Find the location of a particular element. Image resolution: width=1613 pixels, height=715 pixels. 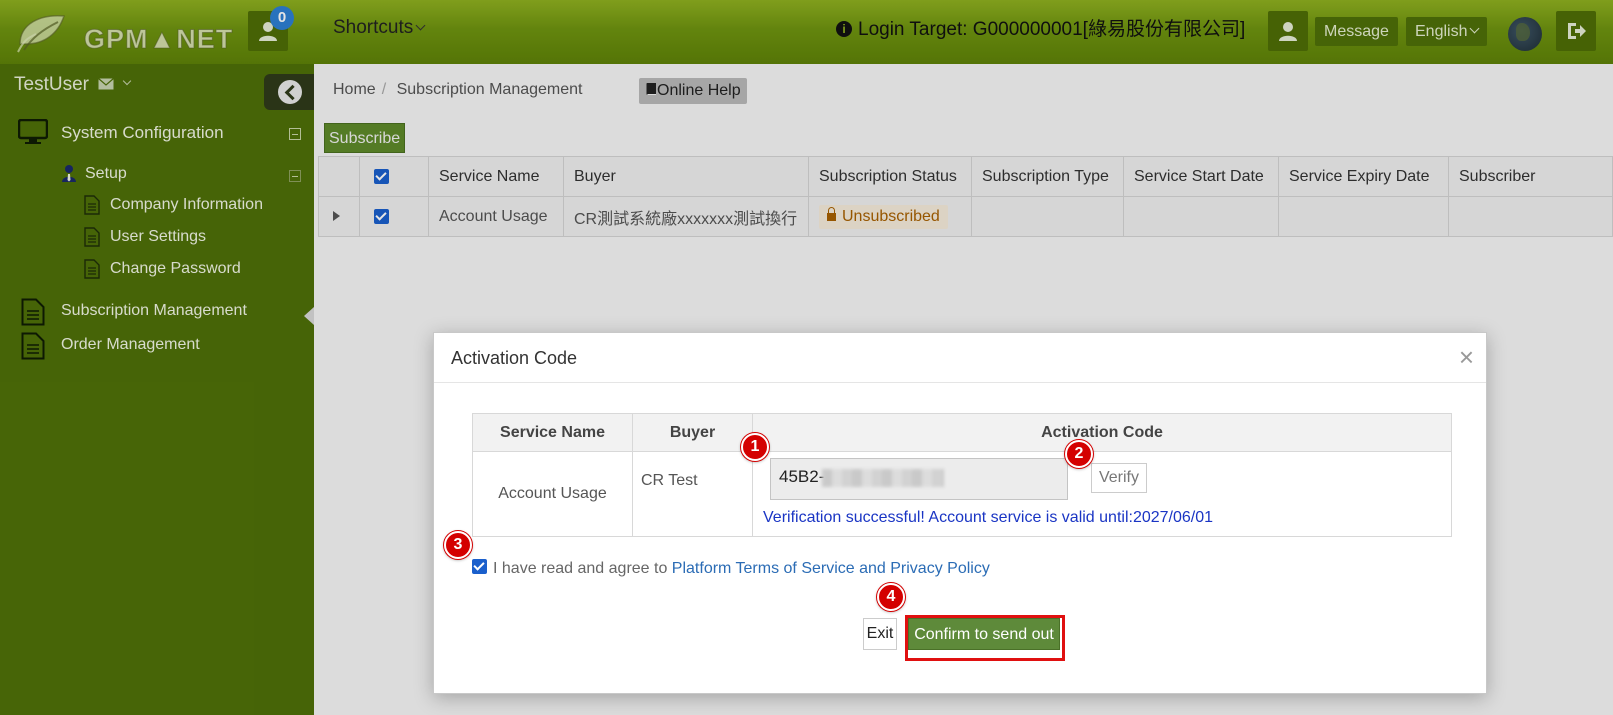

column-header-buyer: Buyer is located at coordinates (692, 432).